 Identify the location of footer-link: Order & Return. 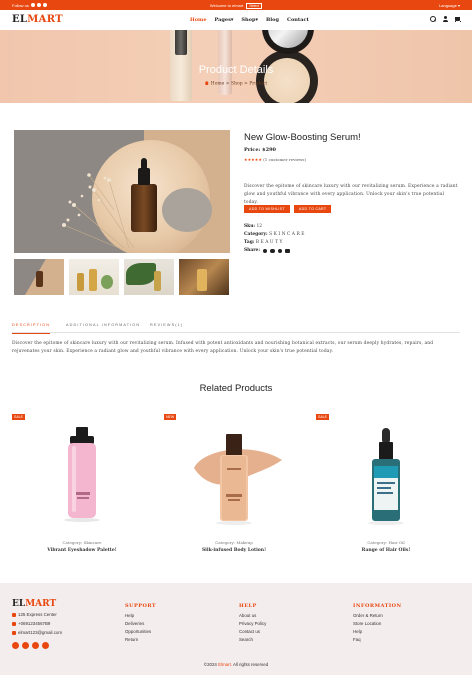
(377, 616).